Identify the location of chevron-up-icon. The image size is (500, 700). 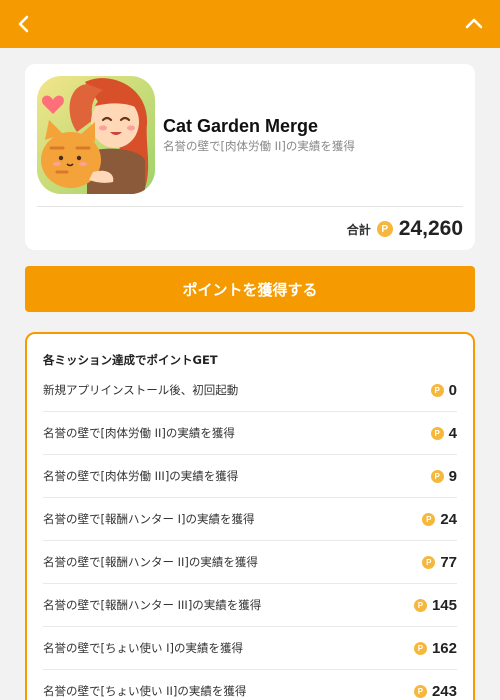
(474, 23).